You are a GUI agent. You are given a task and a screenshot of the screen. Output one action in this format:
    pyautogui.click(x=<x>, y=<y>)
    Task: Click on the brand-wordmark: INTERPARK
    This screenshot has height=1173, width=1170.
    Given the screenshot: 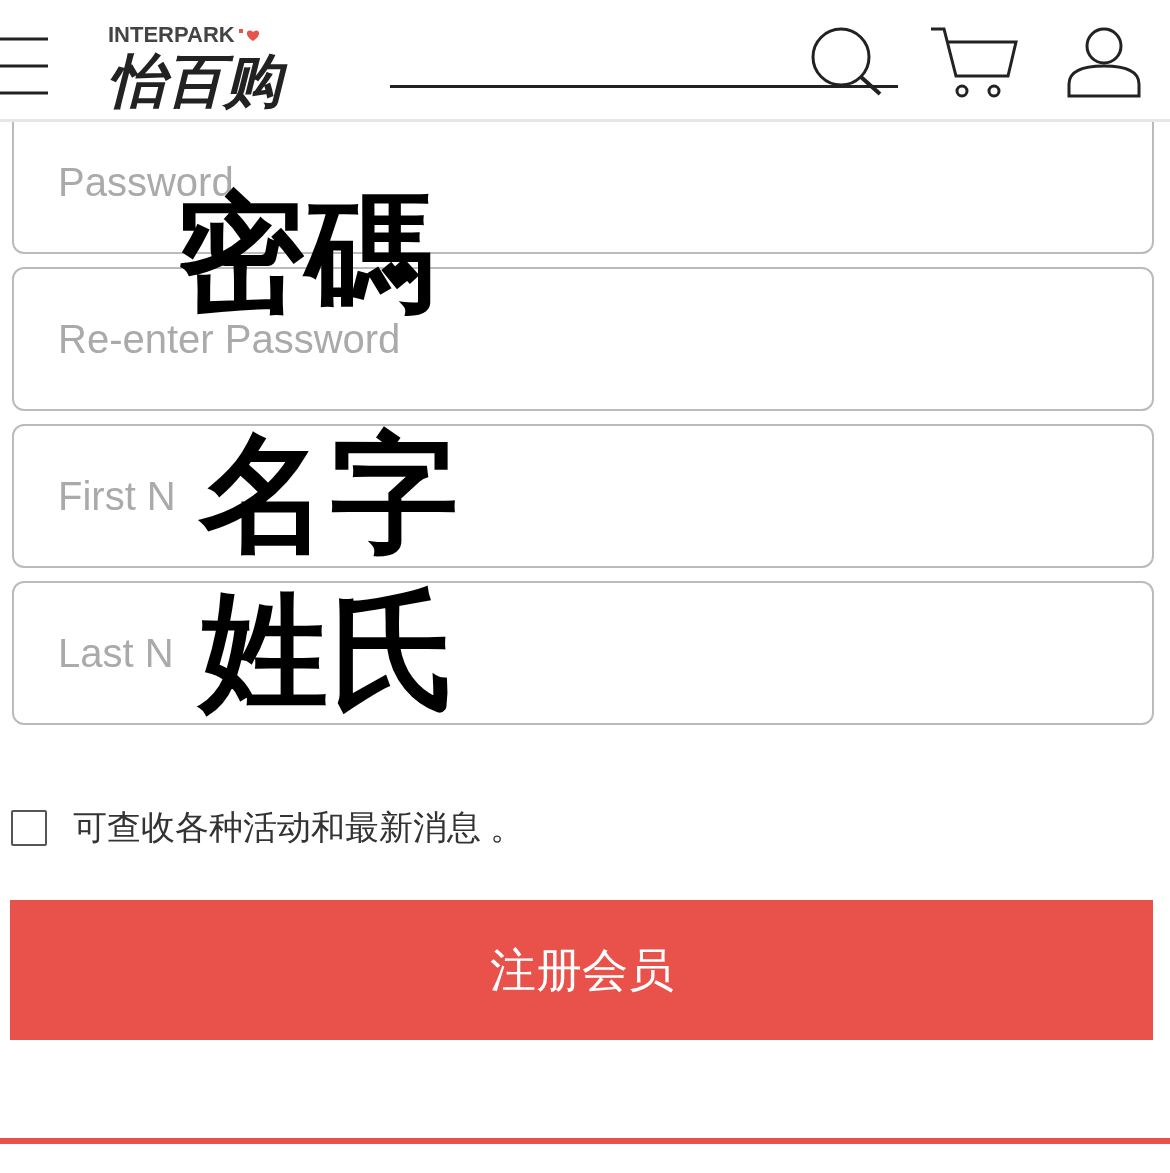 What is the action you would take?
    pyautogui.click(x=171, y=35)
    